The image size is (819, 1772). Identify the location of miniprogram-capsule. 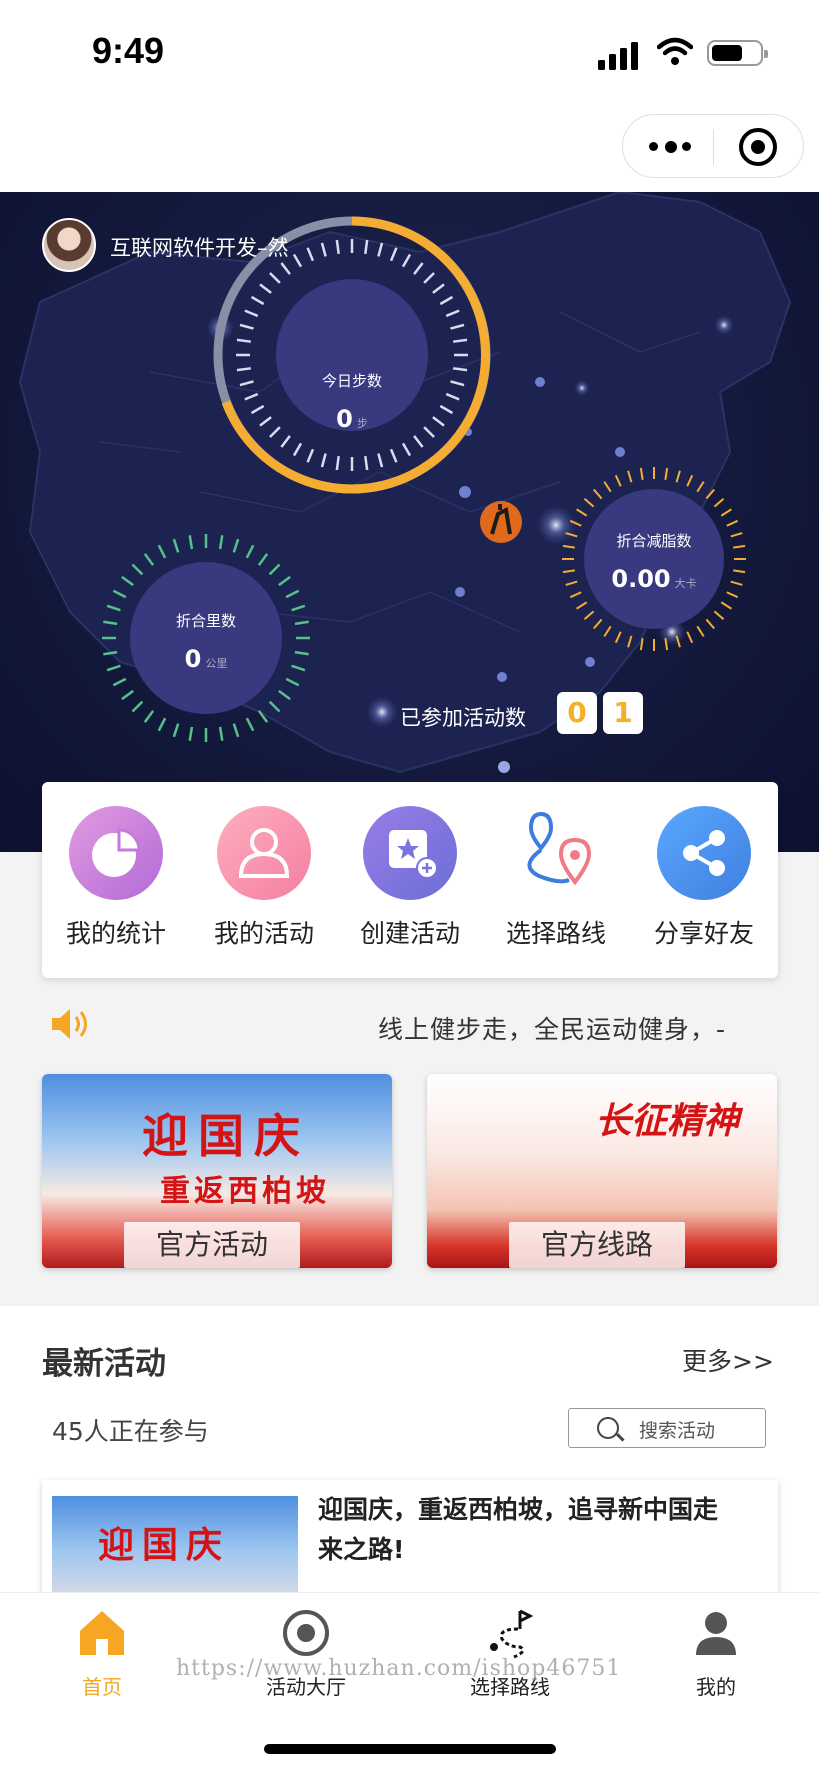
(713, 146).